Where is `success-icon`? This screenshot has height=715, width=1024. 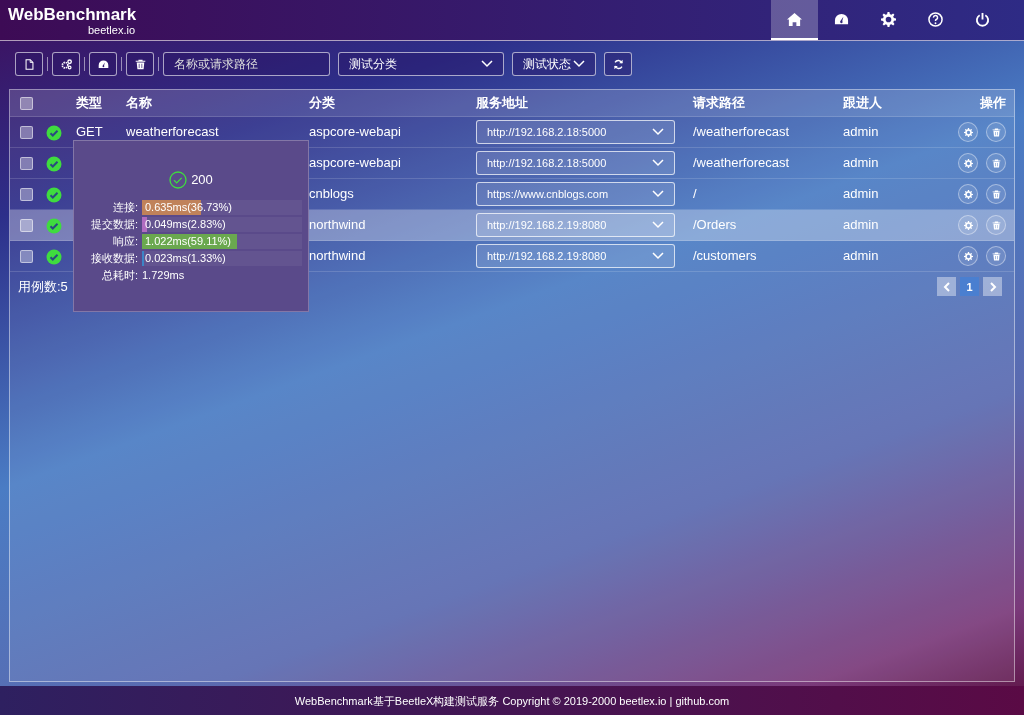
success-icon is located at coordinates (178, 179).